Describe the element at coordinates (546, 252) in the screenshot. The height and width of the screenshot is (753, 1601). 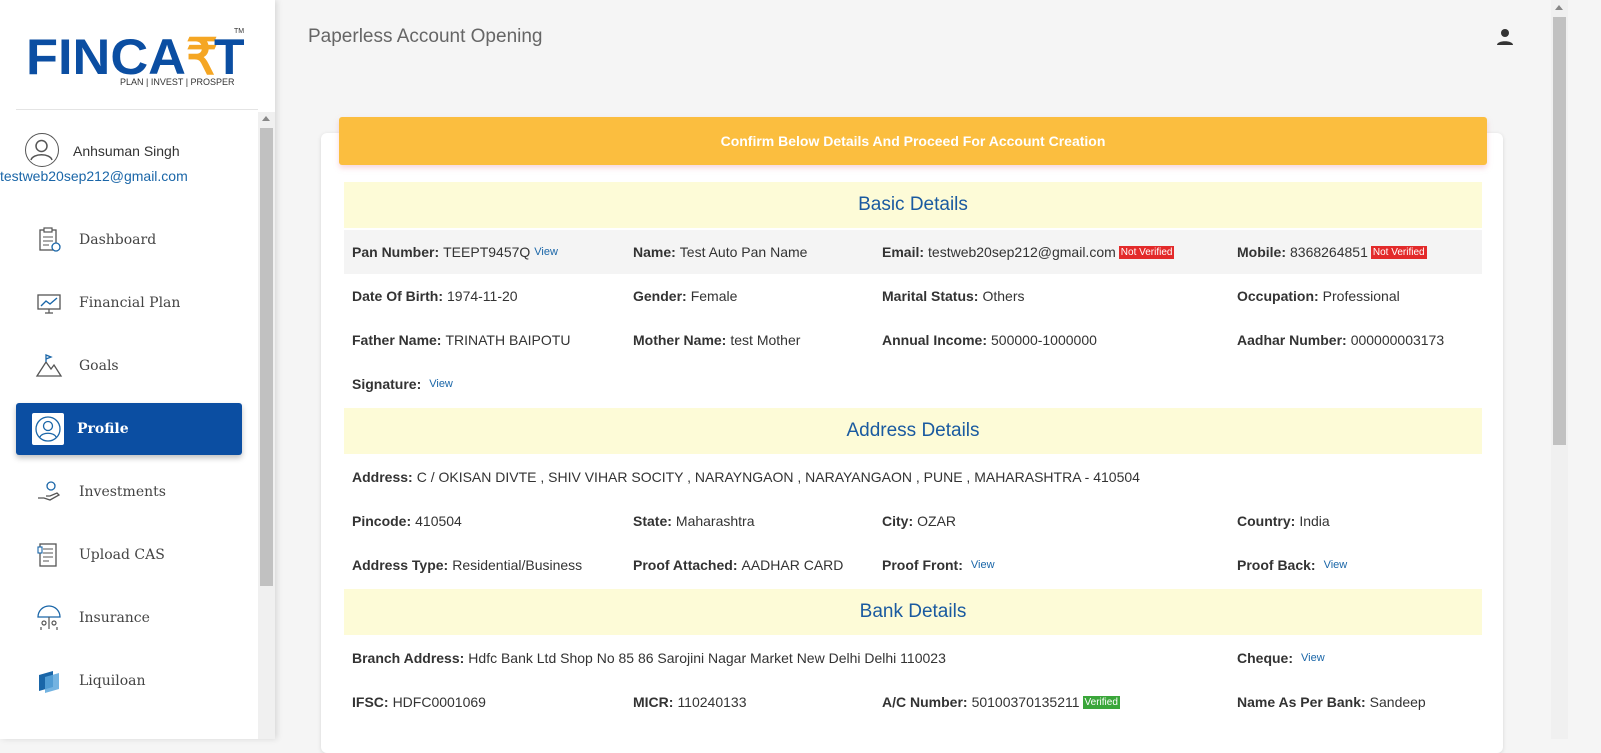
I see `pan-view-link: View` at that location.